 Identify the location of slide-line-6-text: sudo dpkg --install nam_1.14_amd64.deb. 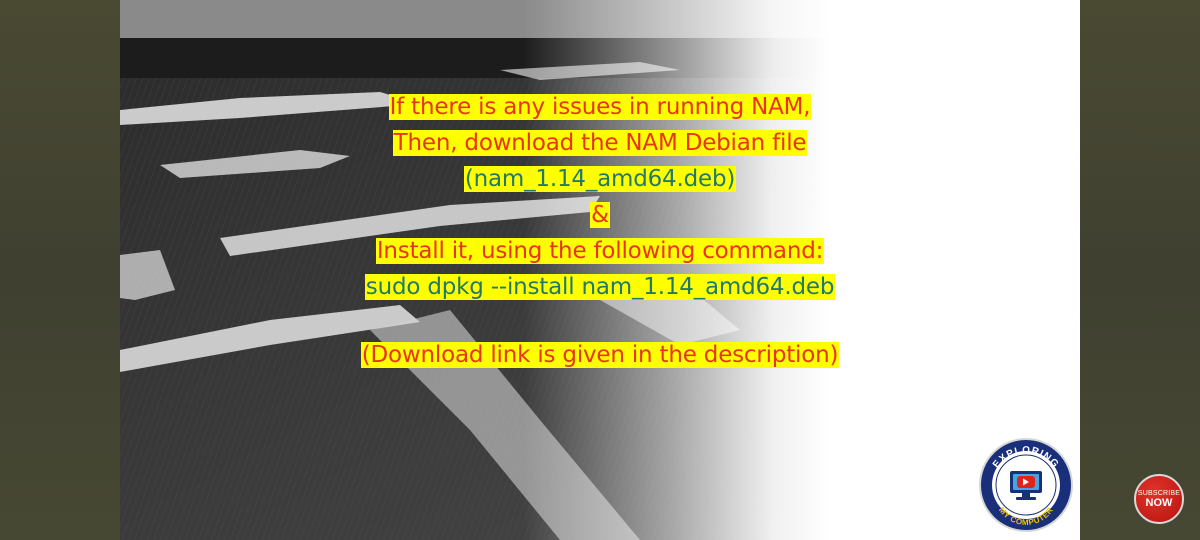
(600, 287).